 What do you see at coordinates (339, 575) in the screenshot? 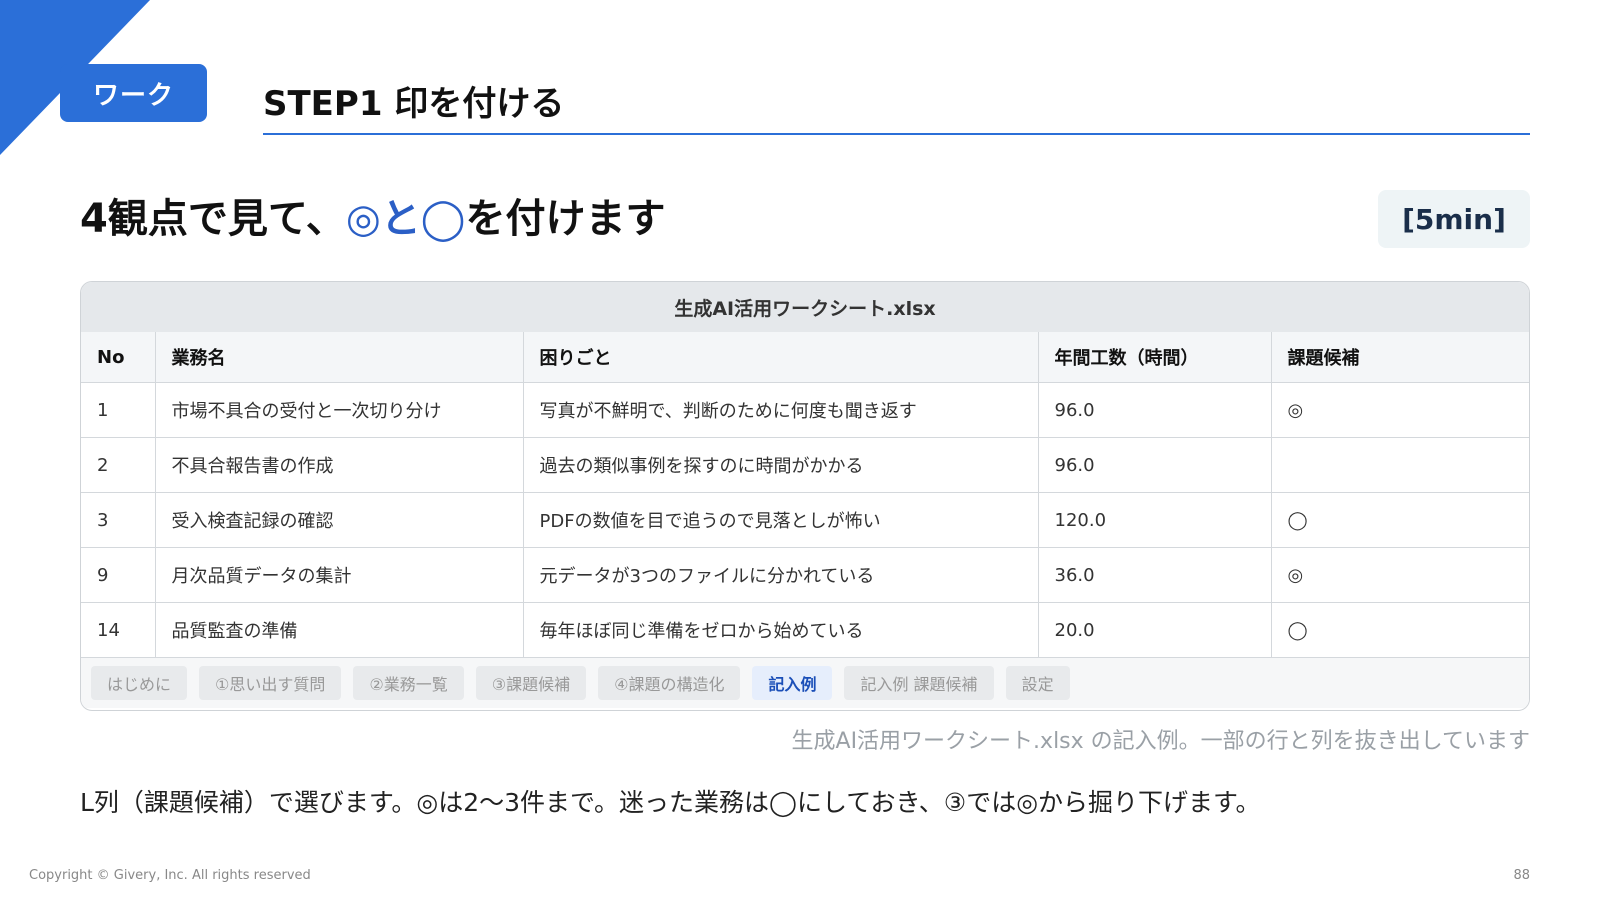
I see `cell-task: 月次品質データの集計` at bounding box center [339, 575].